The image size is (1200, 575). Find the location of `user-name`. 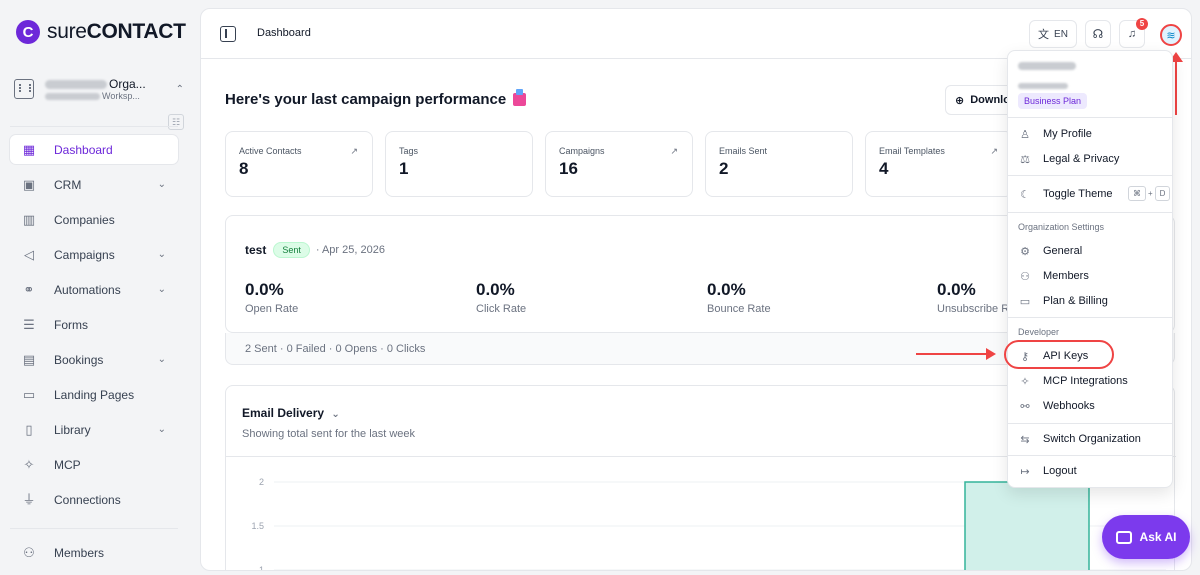

user-name is located at coordinates (1048, 67).